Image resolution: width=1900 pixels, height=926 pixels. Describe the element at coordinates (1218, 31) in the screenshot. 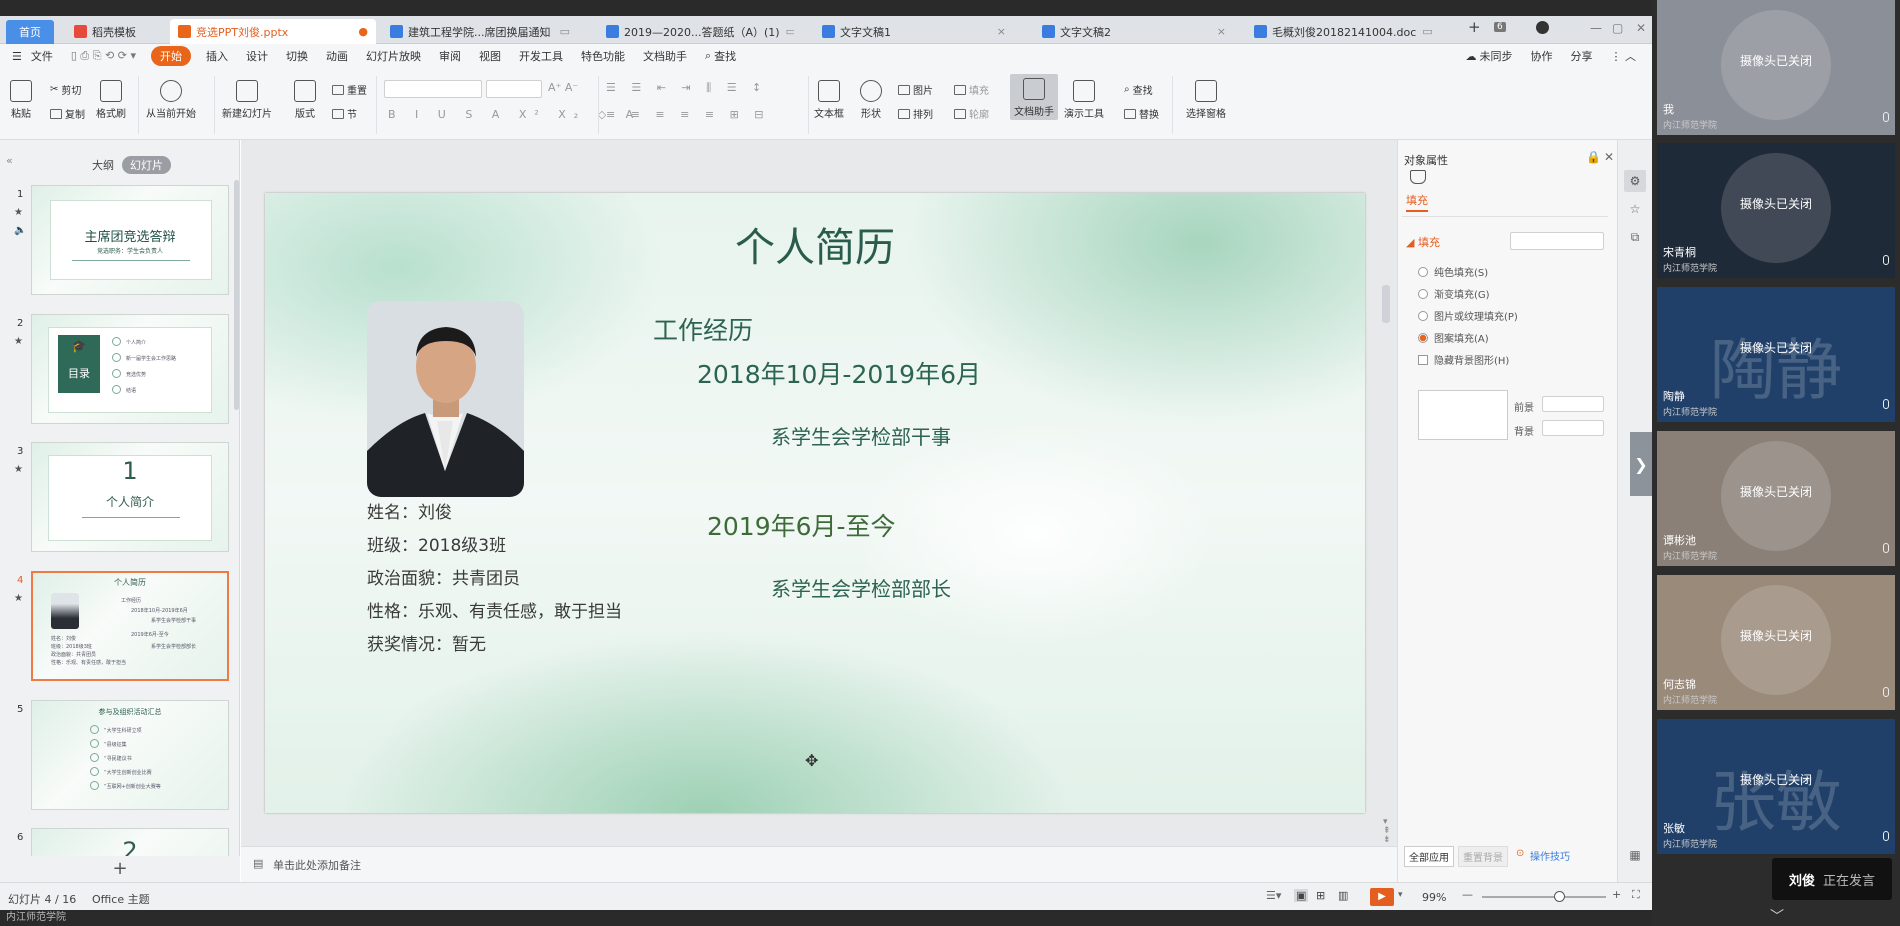

I see `close-icon: ×` at that location.